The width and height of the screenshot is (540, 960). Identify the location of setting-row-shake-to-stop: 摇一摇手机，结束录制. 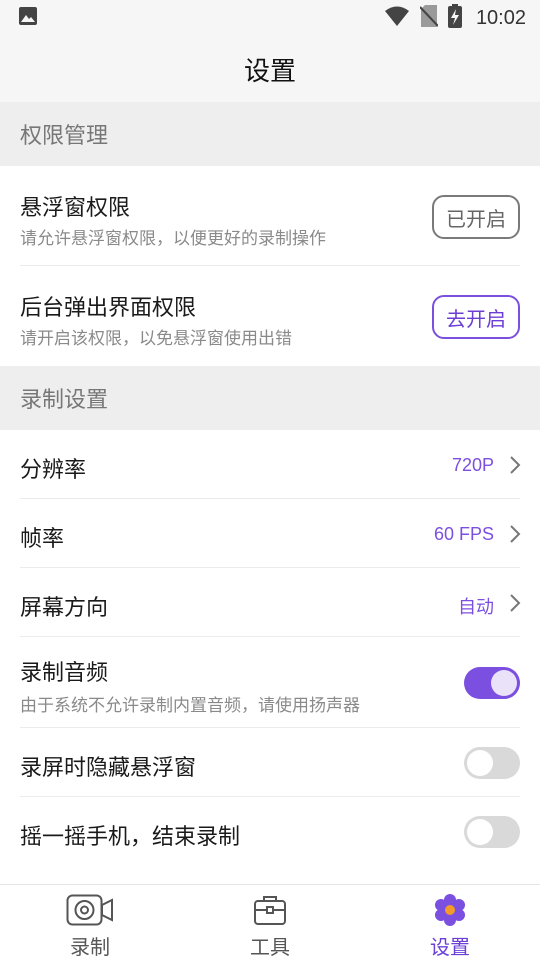
(270, 840).